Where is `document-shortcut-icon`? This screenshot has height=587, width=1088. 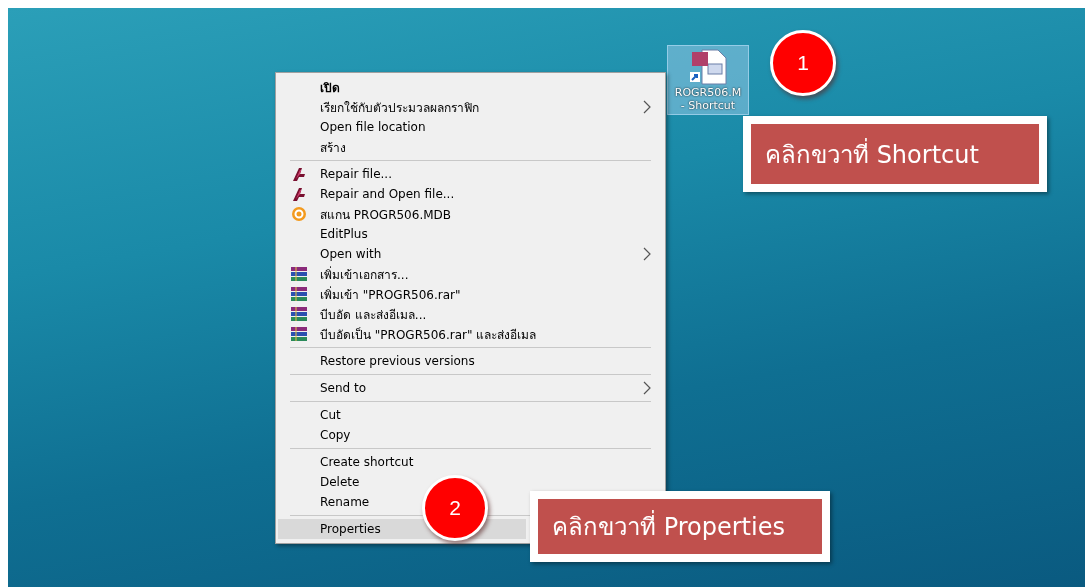 document-shortcut-icon is located at coordinates (708, 67).